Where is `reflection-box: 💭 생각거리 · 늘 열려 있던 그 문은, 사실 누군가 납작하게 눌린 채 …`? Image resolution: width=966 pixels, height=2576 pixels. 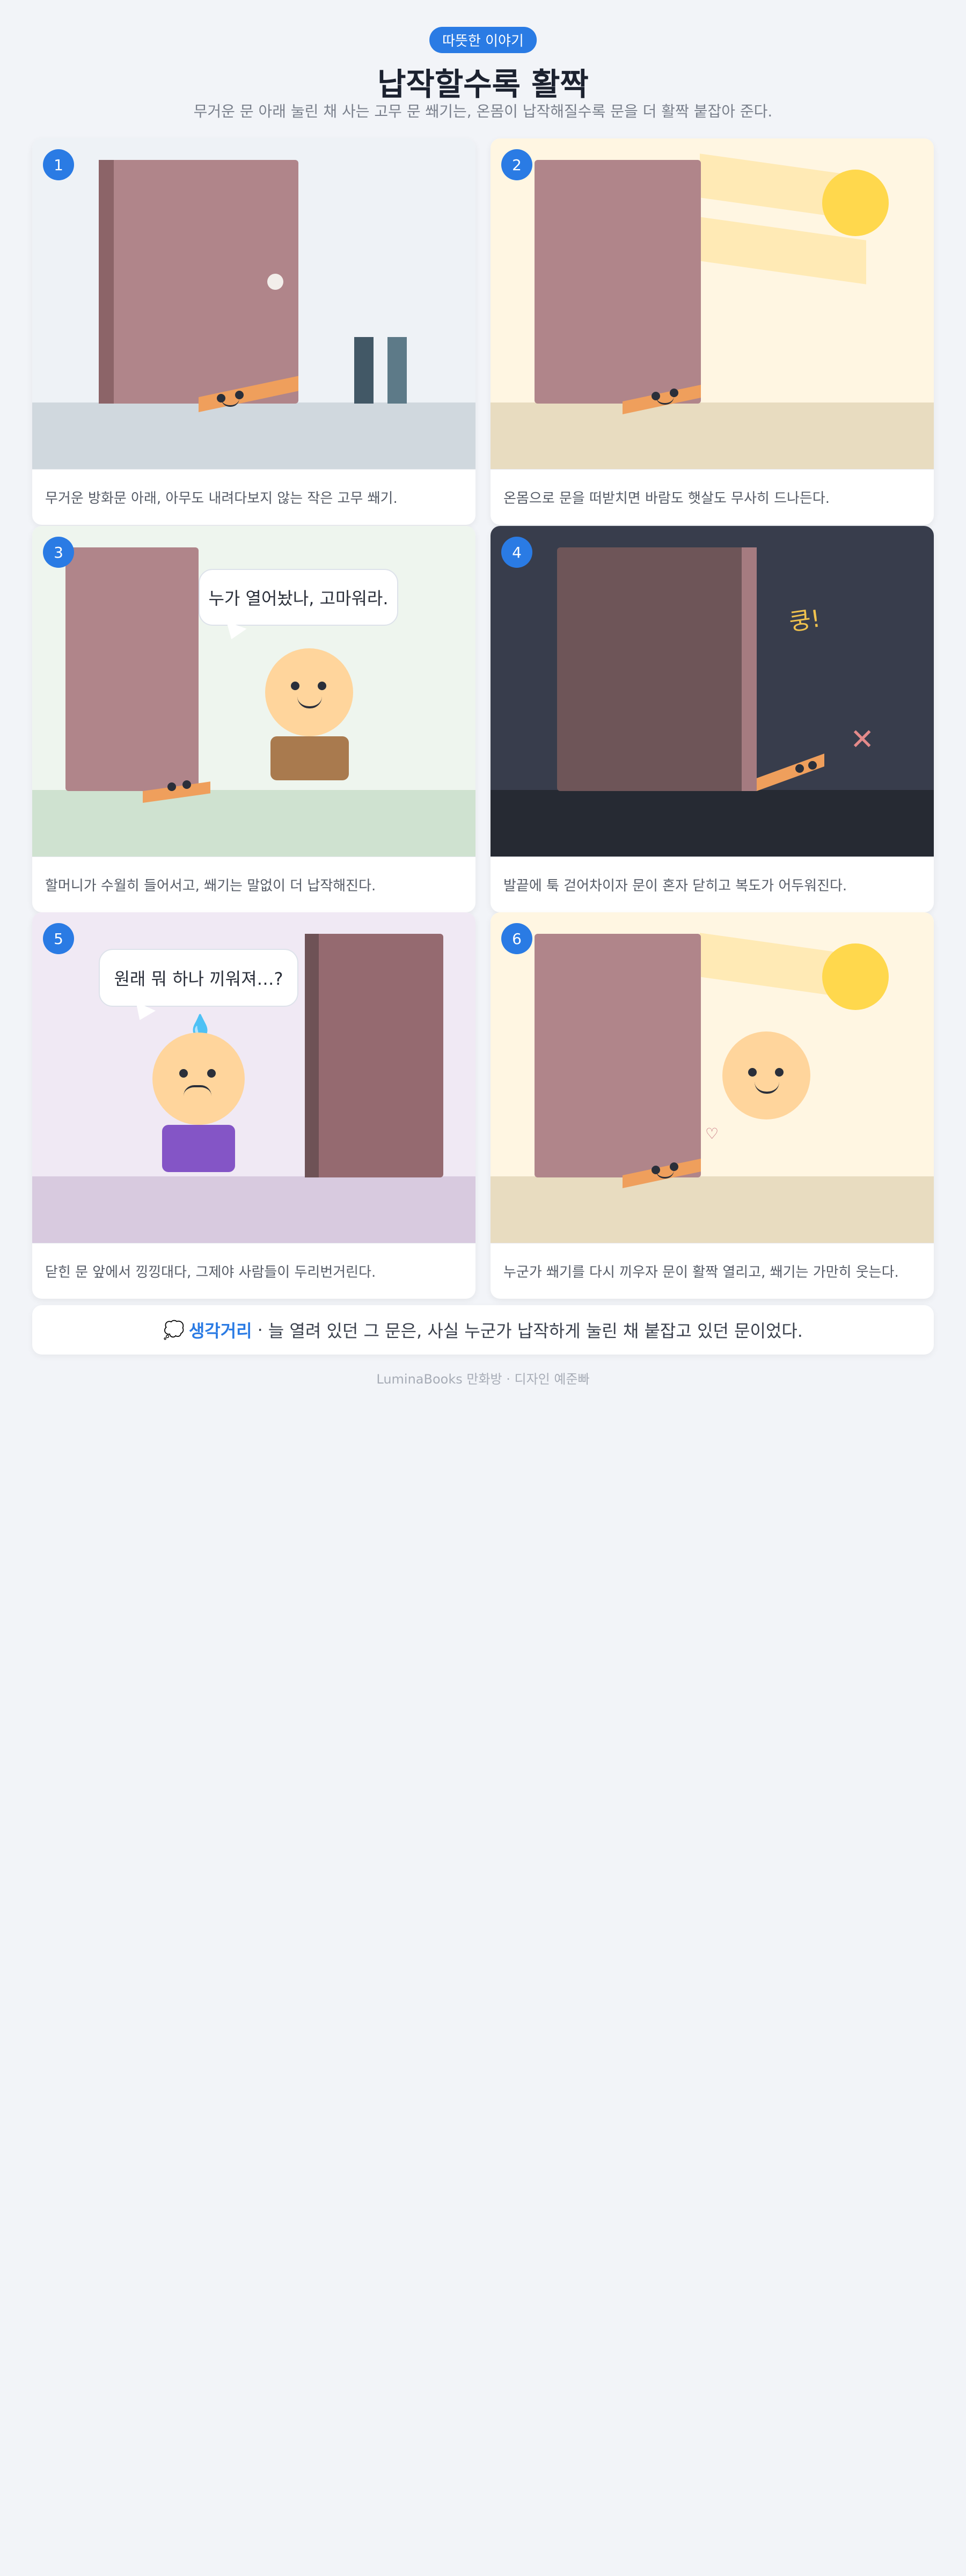
reflection-box: 💭 생각거리 · 늘 열려 있던 그 문은, 사실 누군가 납작하게 눌린 채 … is located at coordinates (483, 1330).